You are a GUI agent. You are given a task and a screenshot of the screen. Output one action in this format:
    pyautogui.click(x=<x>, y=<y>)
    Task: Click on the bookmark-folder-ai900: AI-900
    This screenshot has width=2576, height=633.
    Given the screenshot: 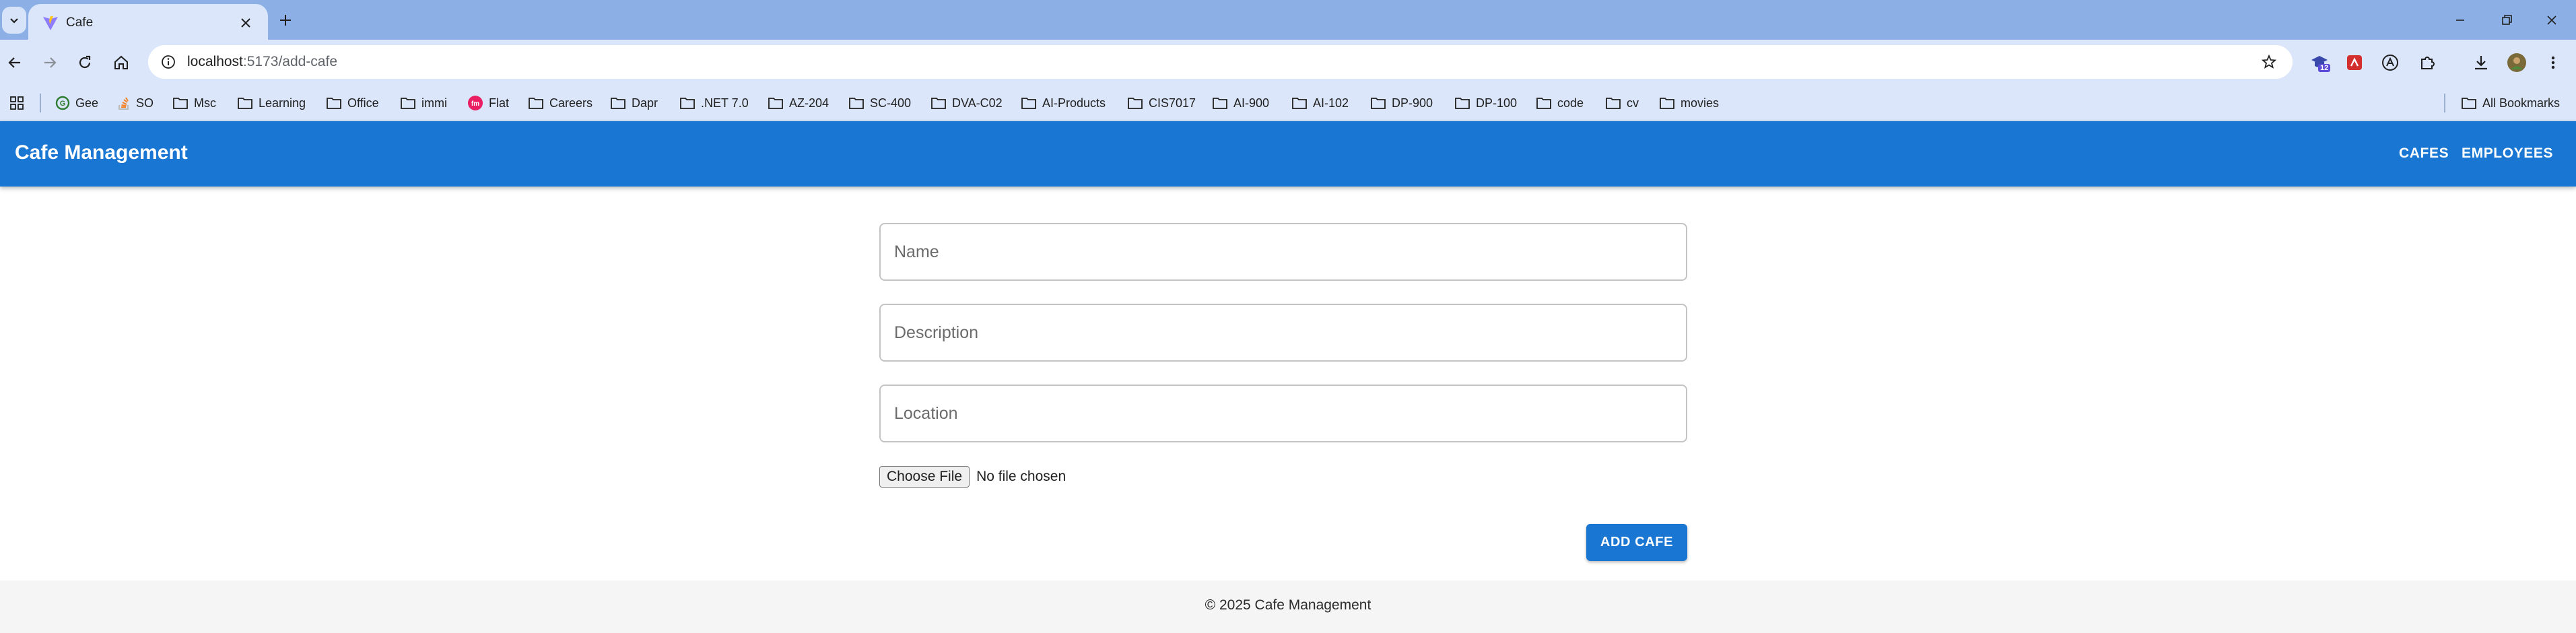 What is the action you would take?
    pyautogui.click(x=1240, y=103)
    